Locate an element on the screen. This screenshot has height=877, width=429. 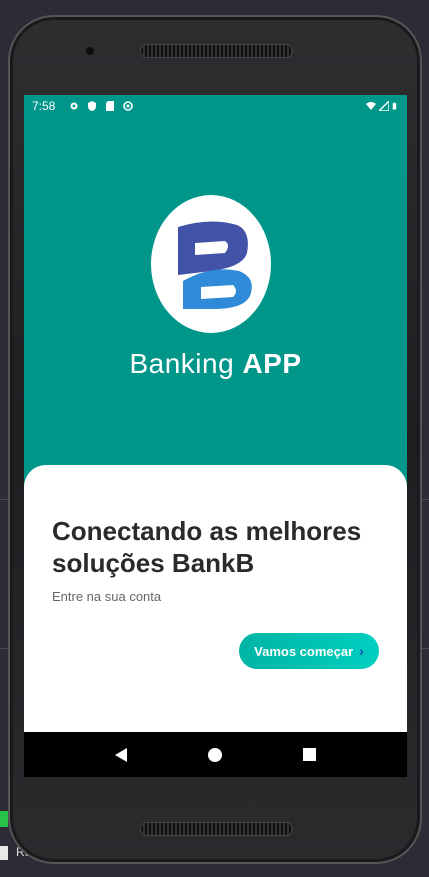
brand-title-bold: APP is located at coordinates (272, 363).